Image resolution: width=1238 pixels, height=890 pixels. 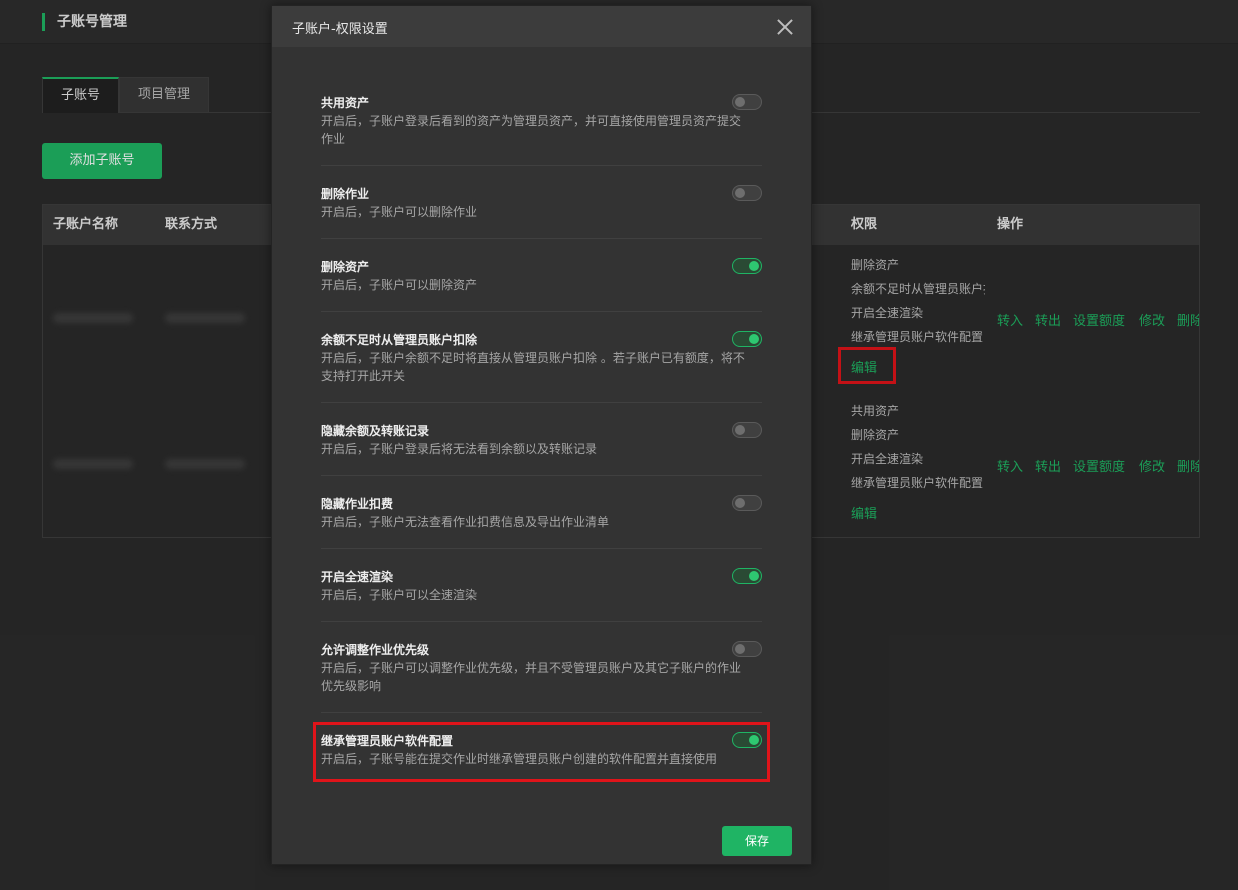 What do you see at coordinates (345, 267) in the screenshot?
I see `option-title: 删除资产` at bounding box center [345, 267].